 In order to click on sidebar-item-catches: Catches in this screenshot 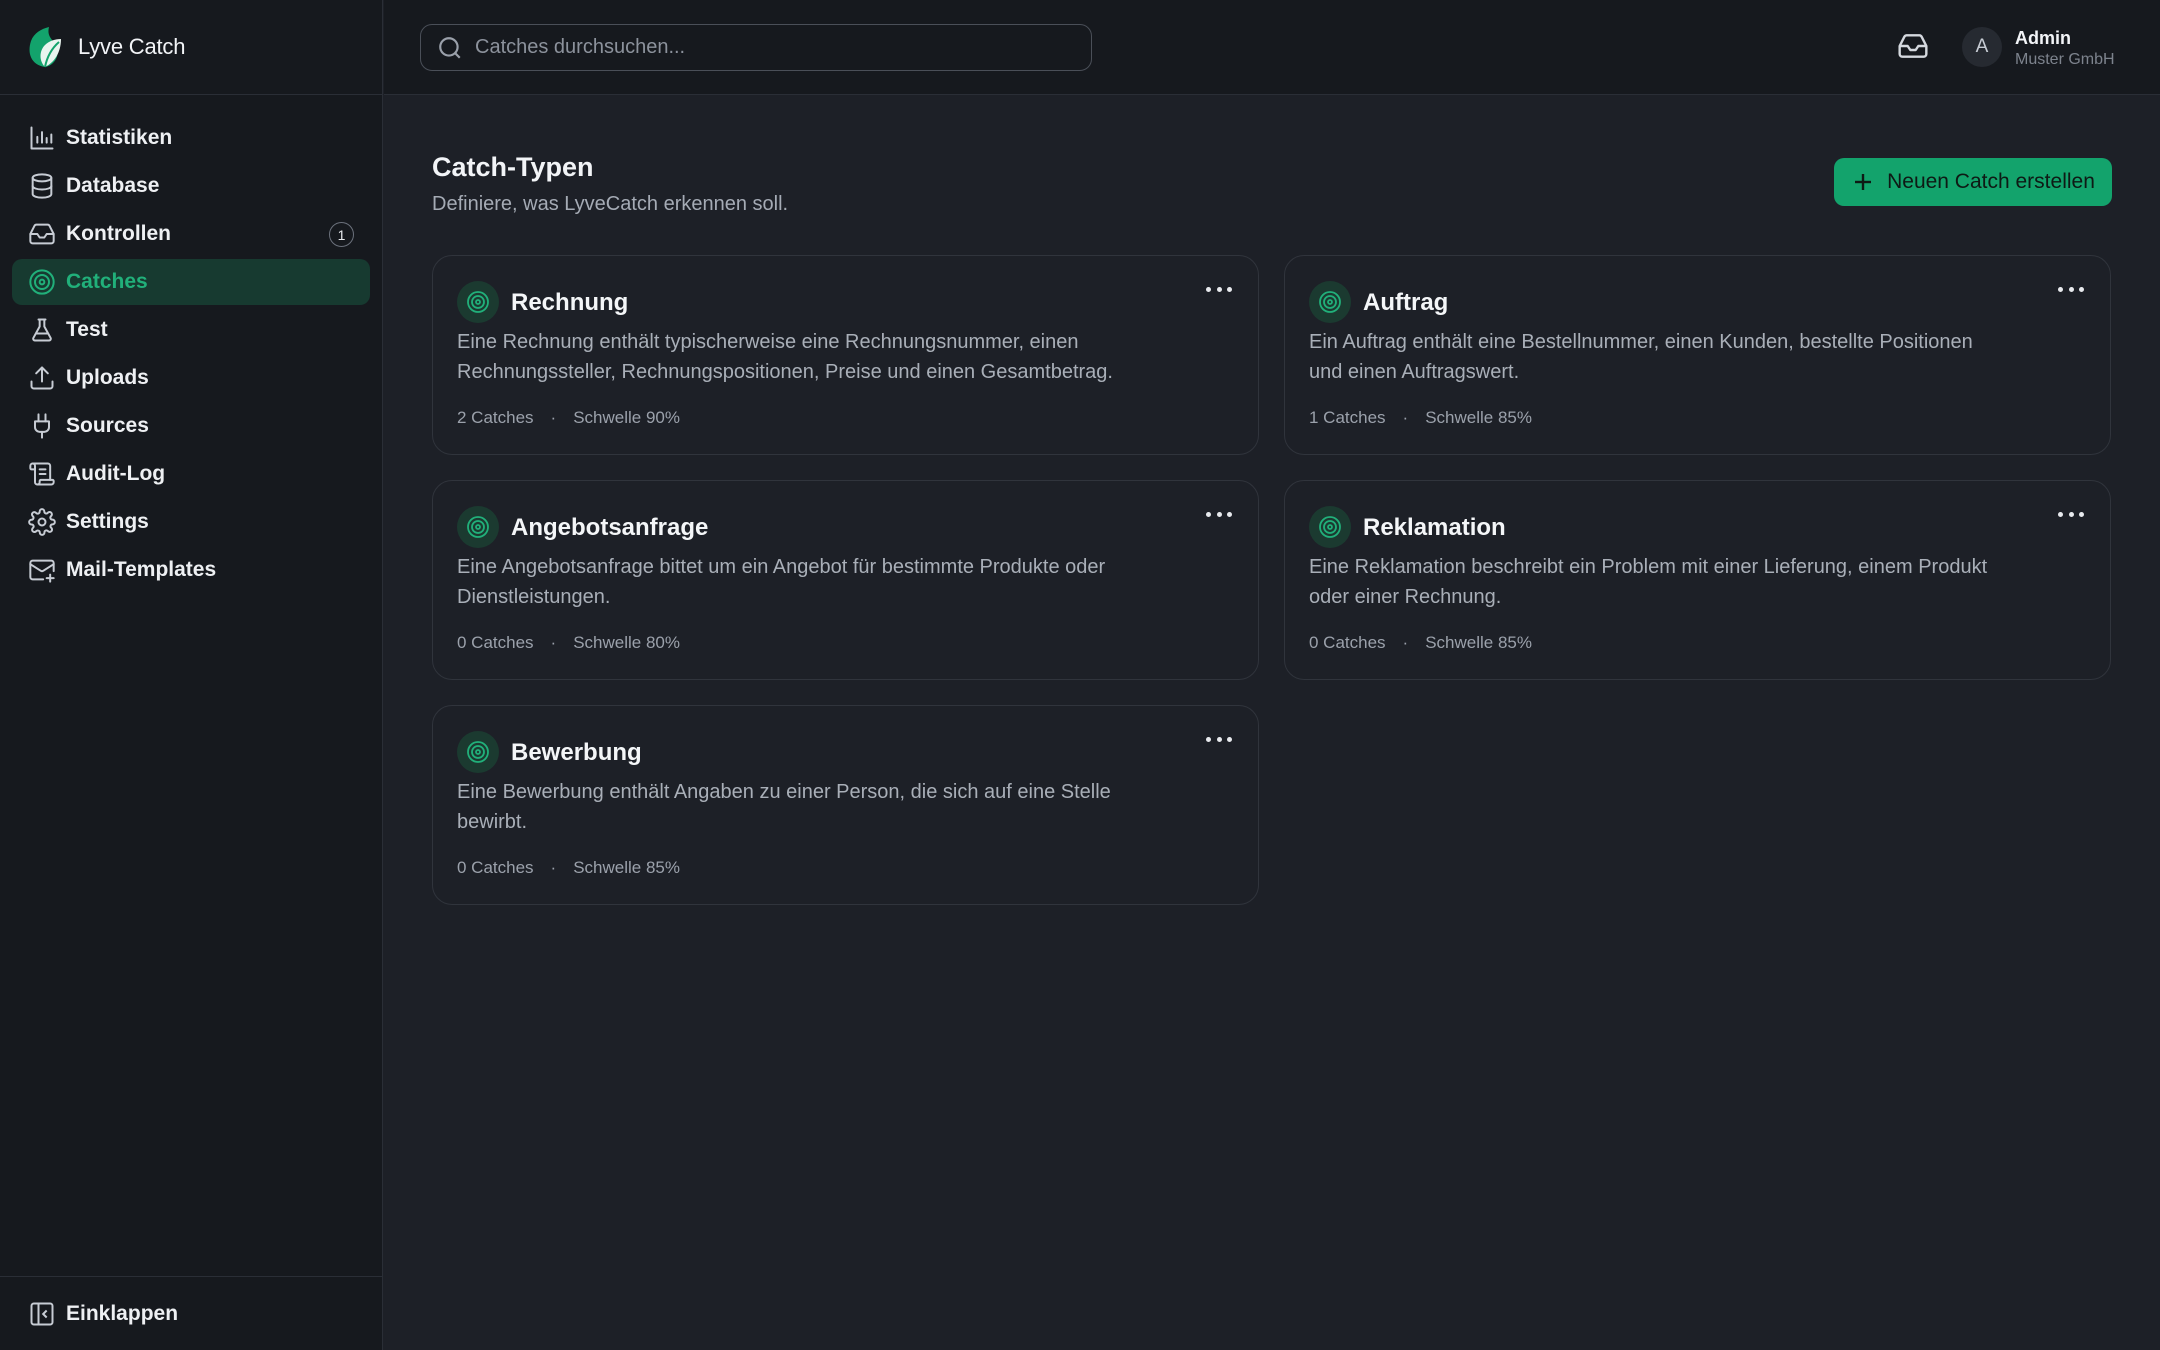, I will do `click(191, 282)`.